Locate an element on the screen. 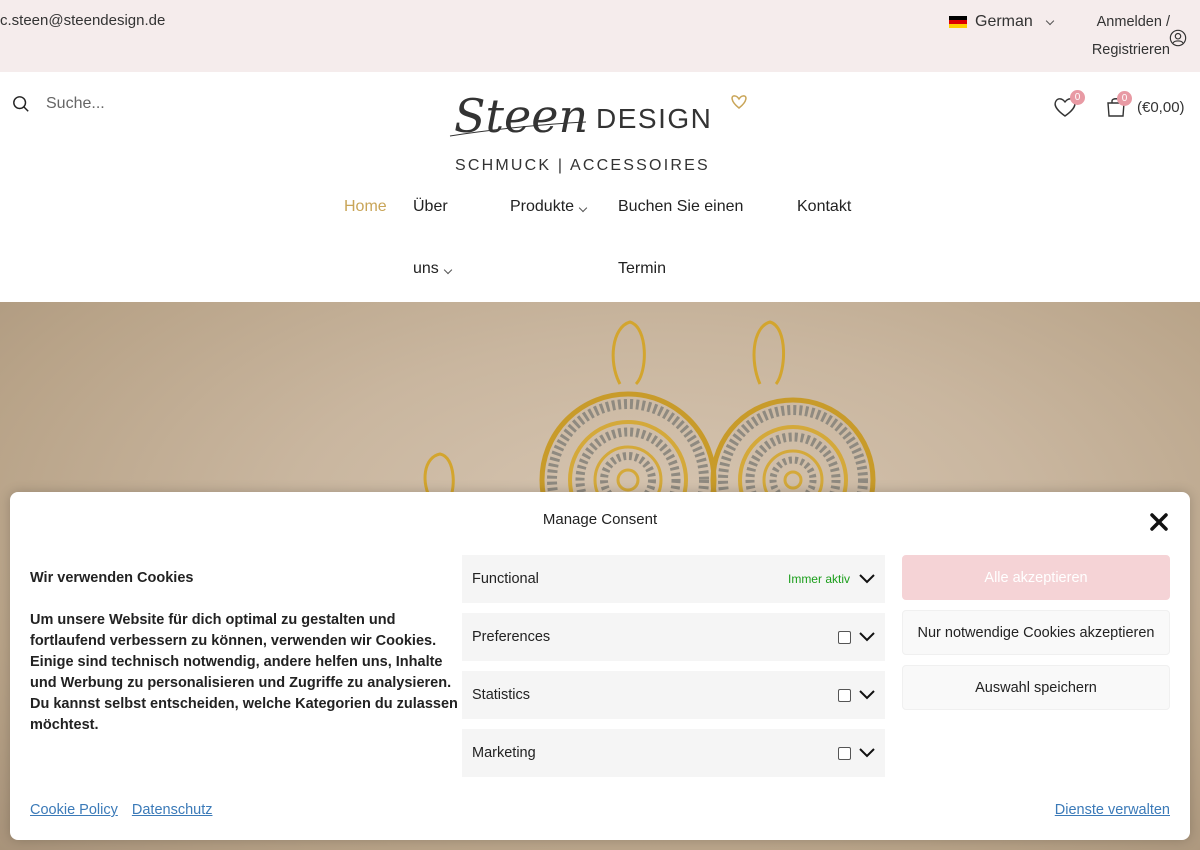 The height and width of the screenshot is (850, 1200). nav-products: Produkte is located at coordinates (549, 207).